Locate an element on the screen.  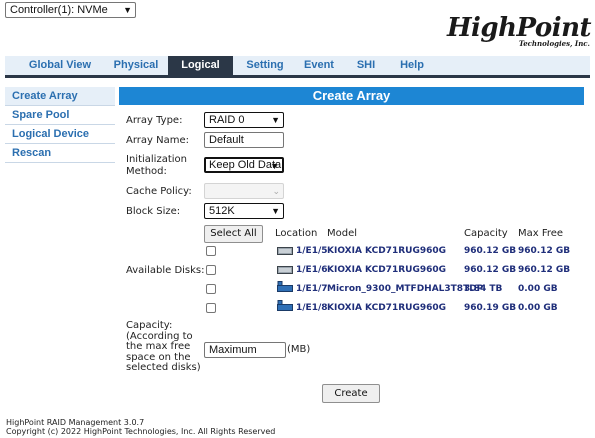
tab-event: Event is located at coordinates (319, 65).